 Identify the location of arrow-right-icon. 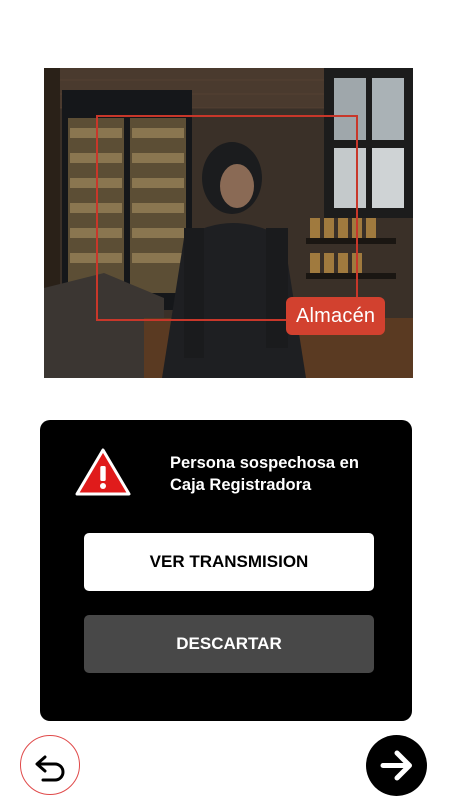
(396, 765).